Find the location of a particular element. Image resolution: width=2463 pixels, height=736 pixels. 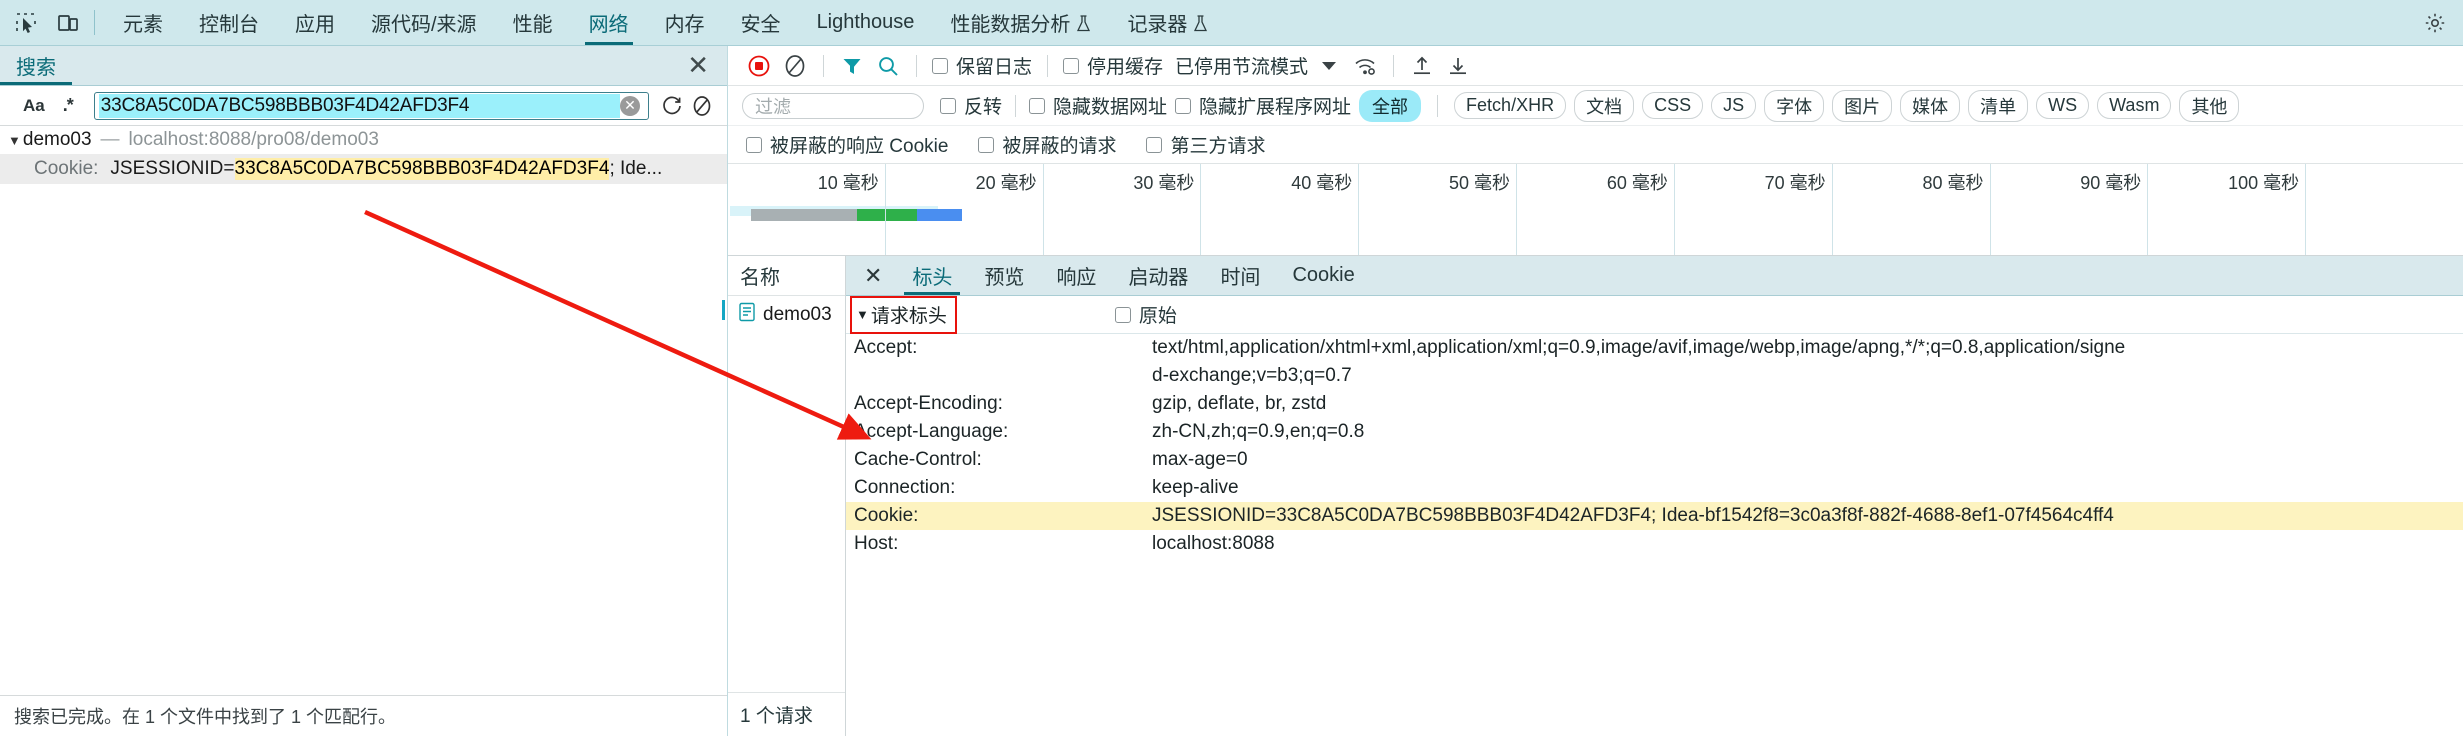

tab-lighthouse: Lighthouse is located at coordinates (866, 22).